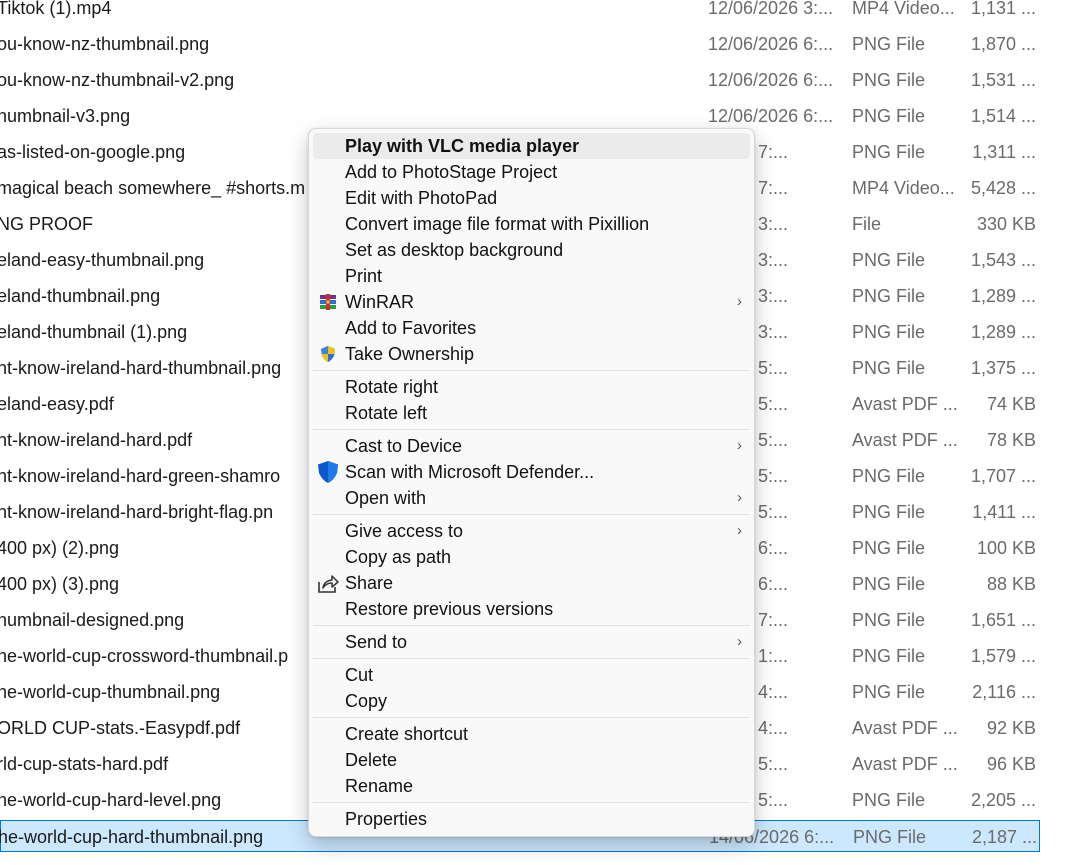  What do you see at coordinates (531, 760) in the screenshot?
I see `menu-item-delete: Delete` at bounding box center [531, 760].